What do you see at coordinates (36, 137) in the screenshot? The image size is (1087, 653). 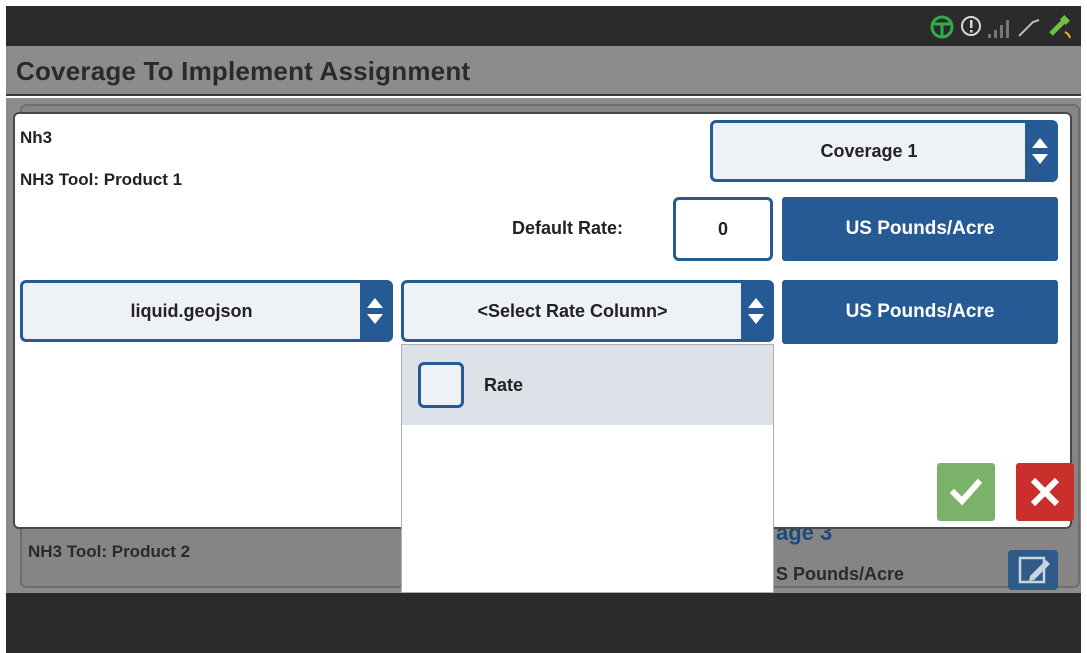 I see `product-name-label: Nh3` at bounding box center [36, 137].